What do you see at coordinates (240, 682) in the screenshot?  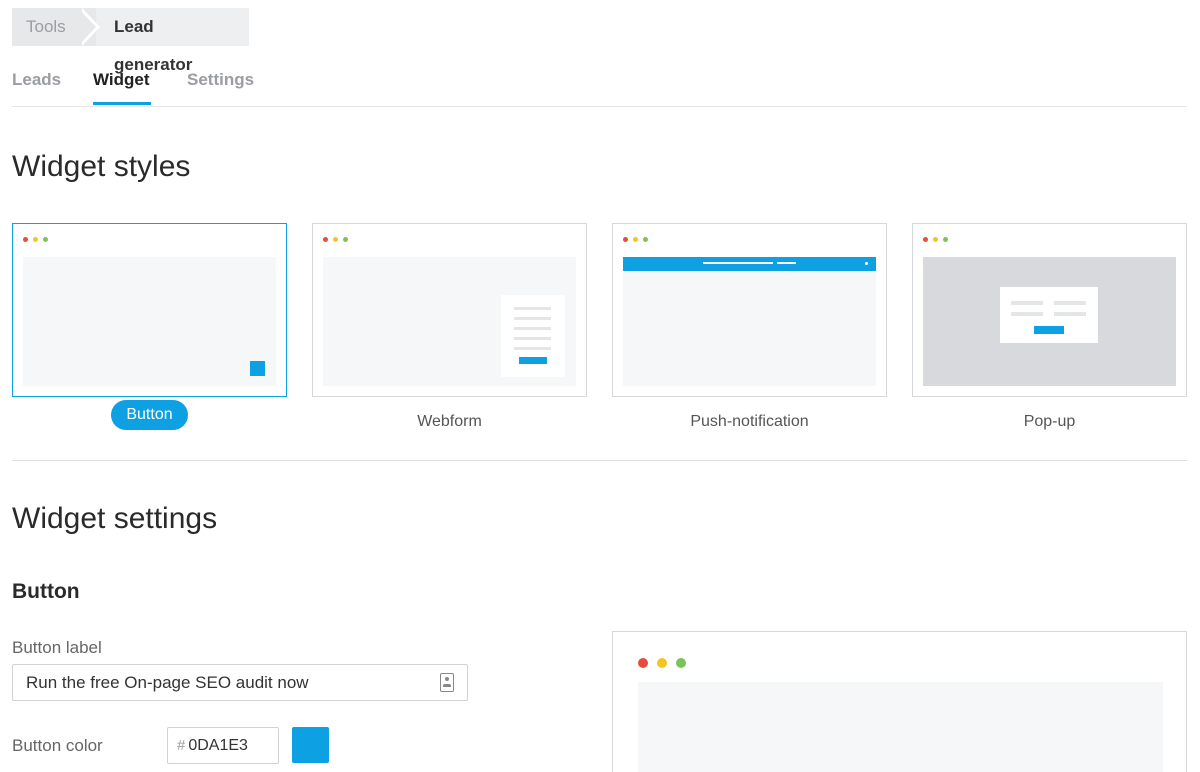 I see `button-label-input` at bounding box center [240, 682].